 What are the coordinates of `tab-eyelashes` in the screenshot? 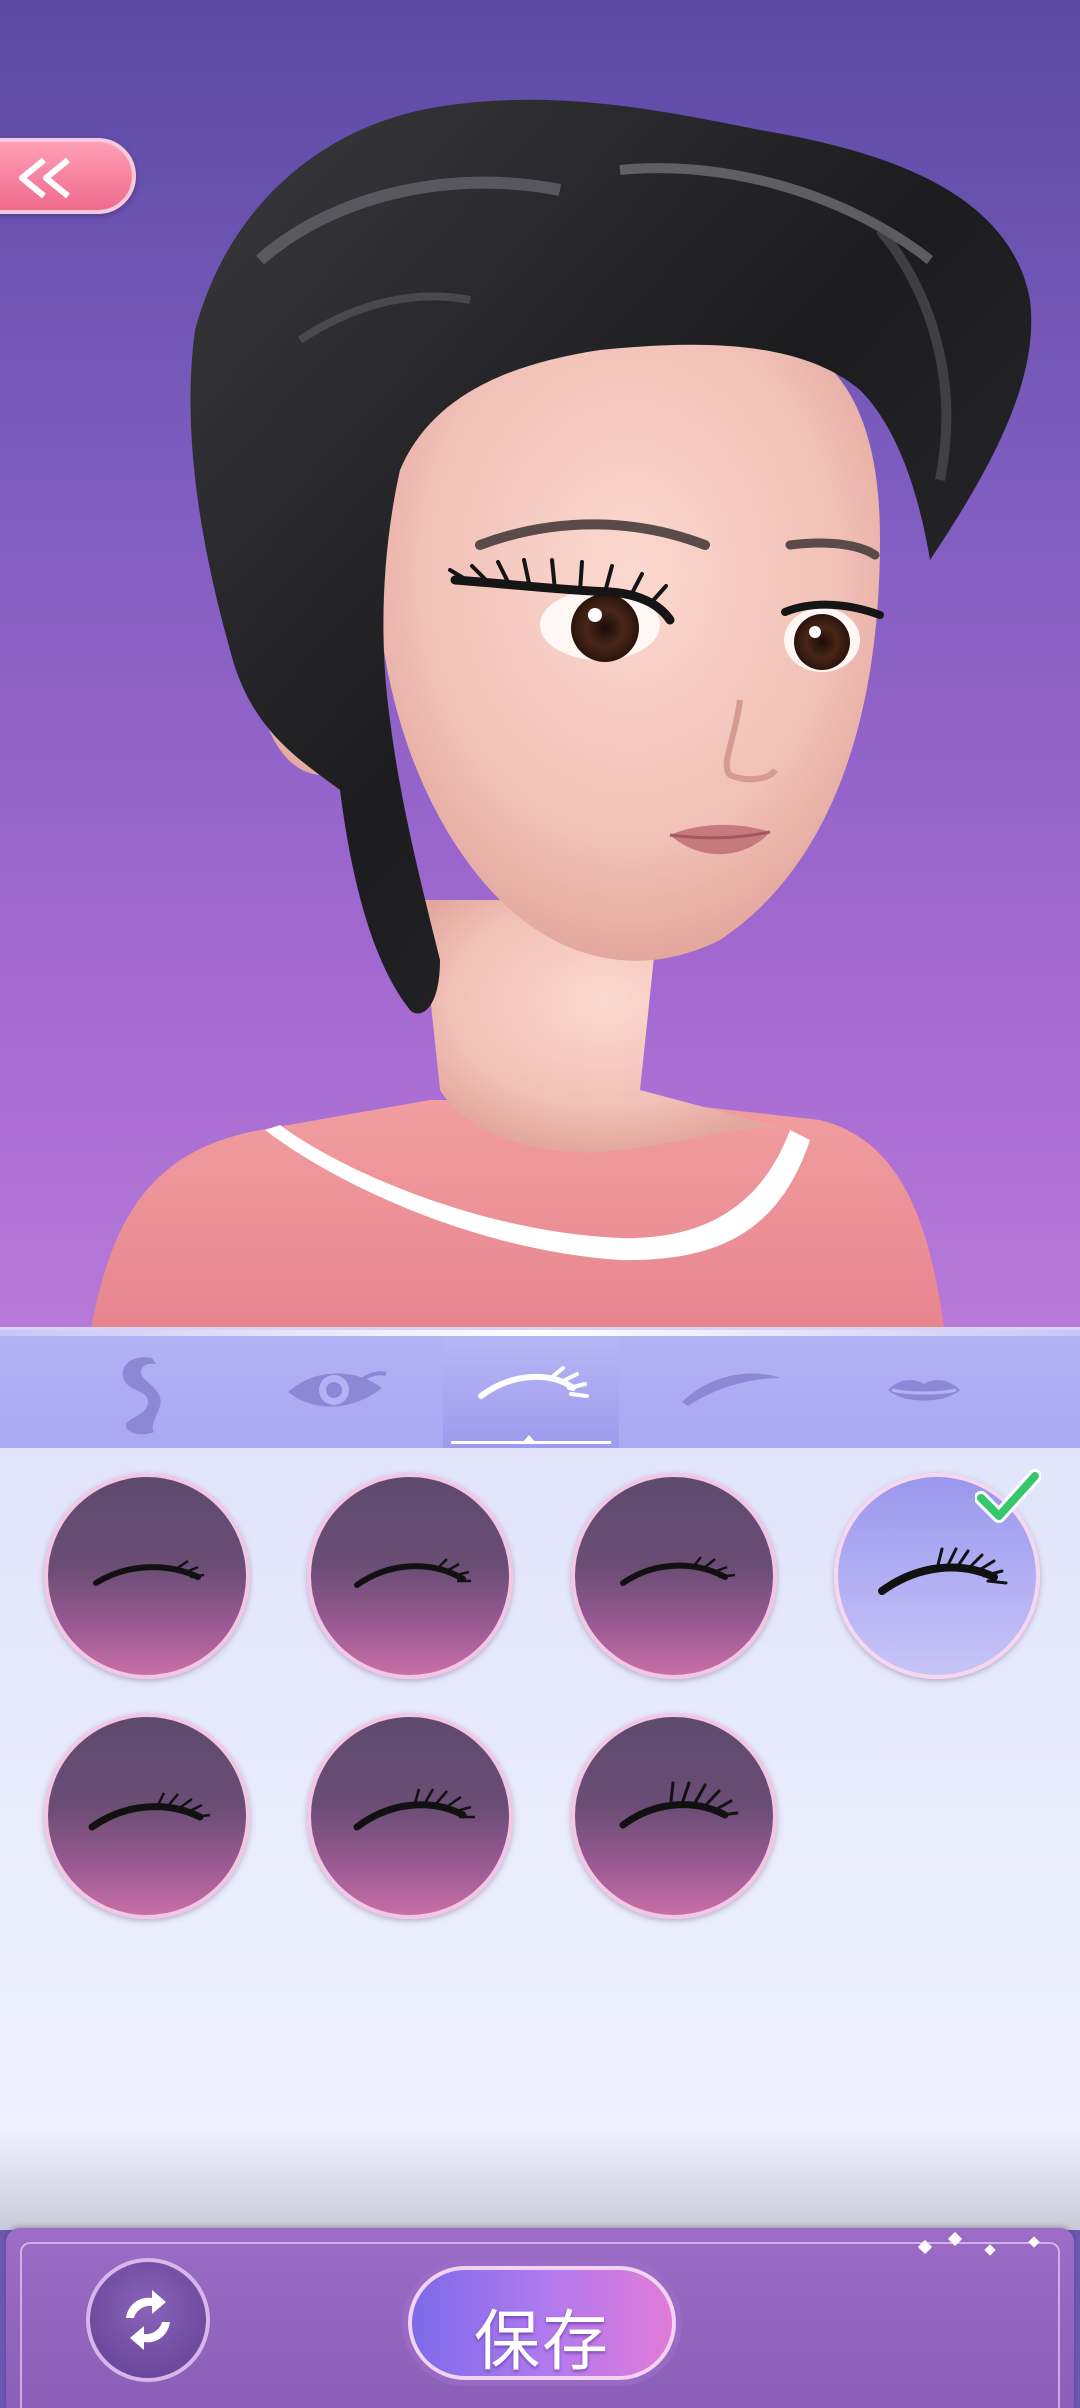 It's located at (531, 1392).